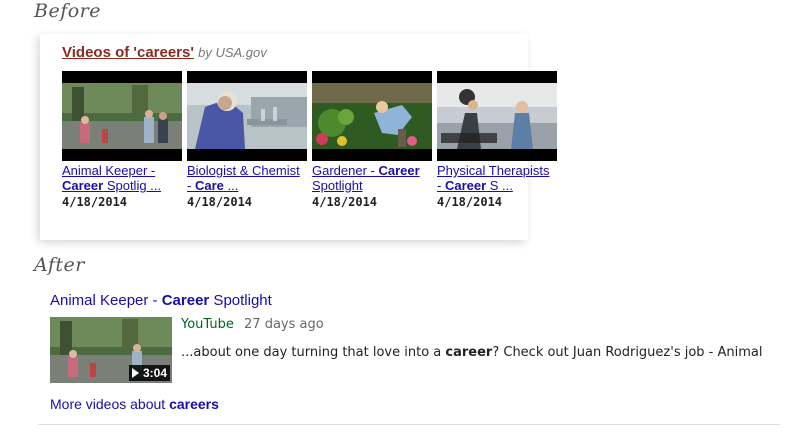 The image size is (800, 437). I want to click on video-card-gardener: Gardener - Career Spotlight 4/18/2014, so click(372, 140).